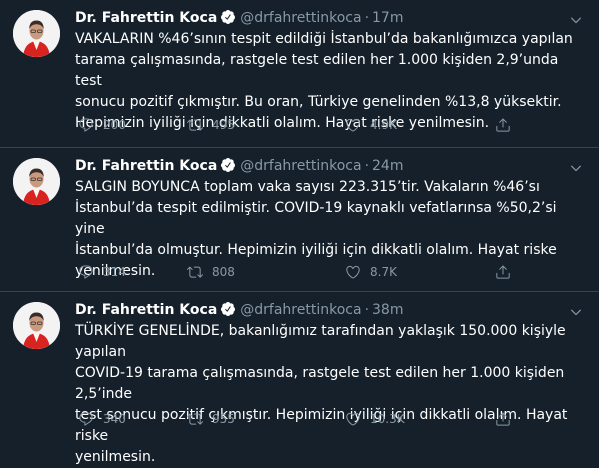 The image size is (599, 468). I want to click on like-button: 4.9K, so click(371, 125).